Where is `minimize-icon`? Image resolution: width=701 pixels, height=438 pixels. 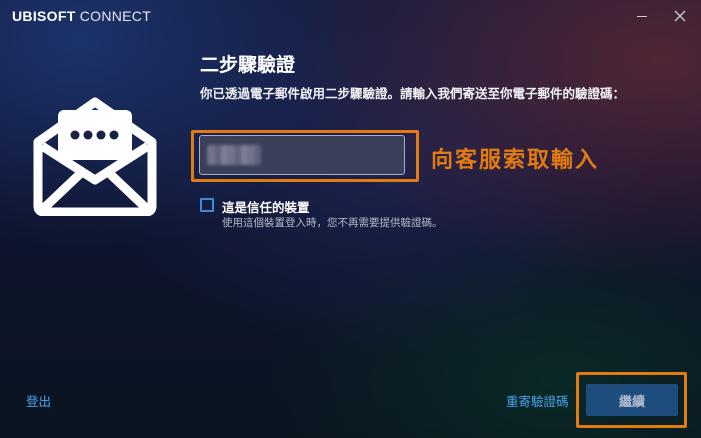 minimize-icon is located at coordinates (642, 16).